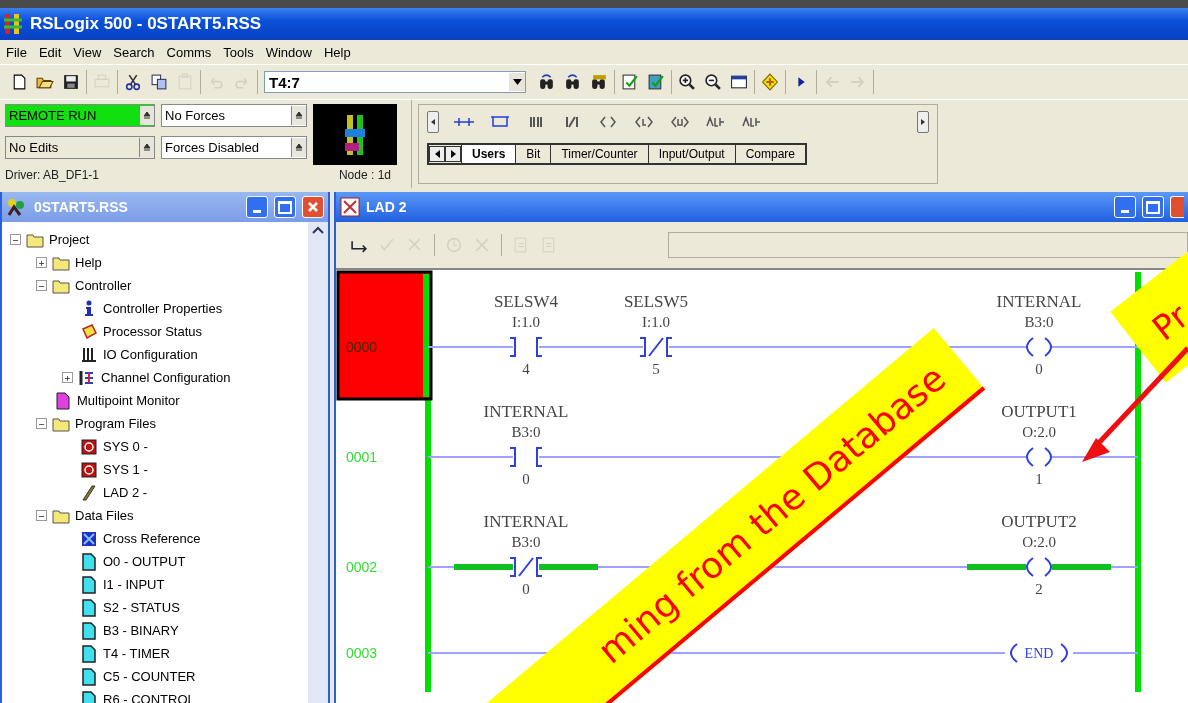  What do you see at coordinates (125, 492) in the screenshot?
I see `tree-item: LAD 2 -` at bounding box center [125, 492].